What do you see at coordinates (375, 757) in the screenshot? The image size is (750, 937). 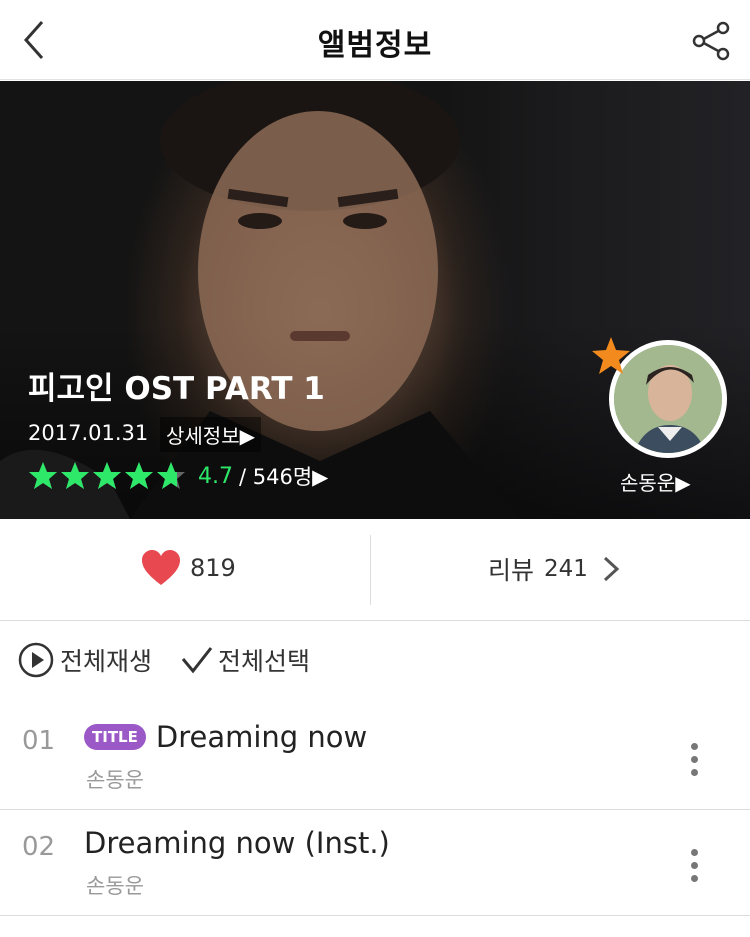 I see `list-item: 01 TITLE Dreaming now 손동운` at bounding box center [375, 757].